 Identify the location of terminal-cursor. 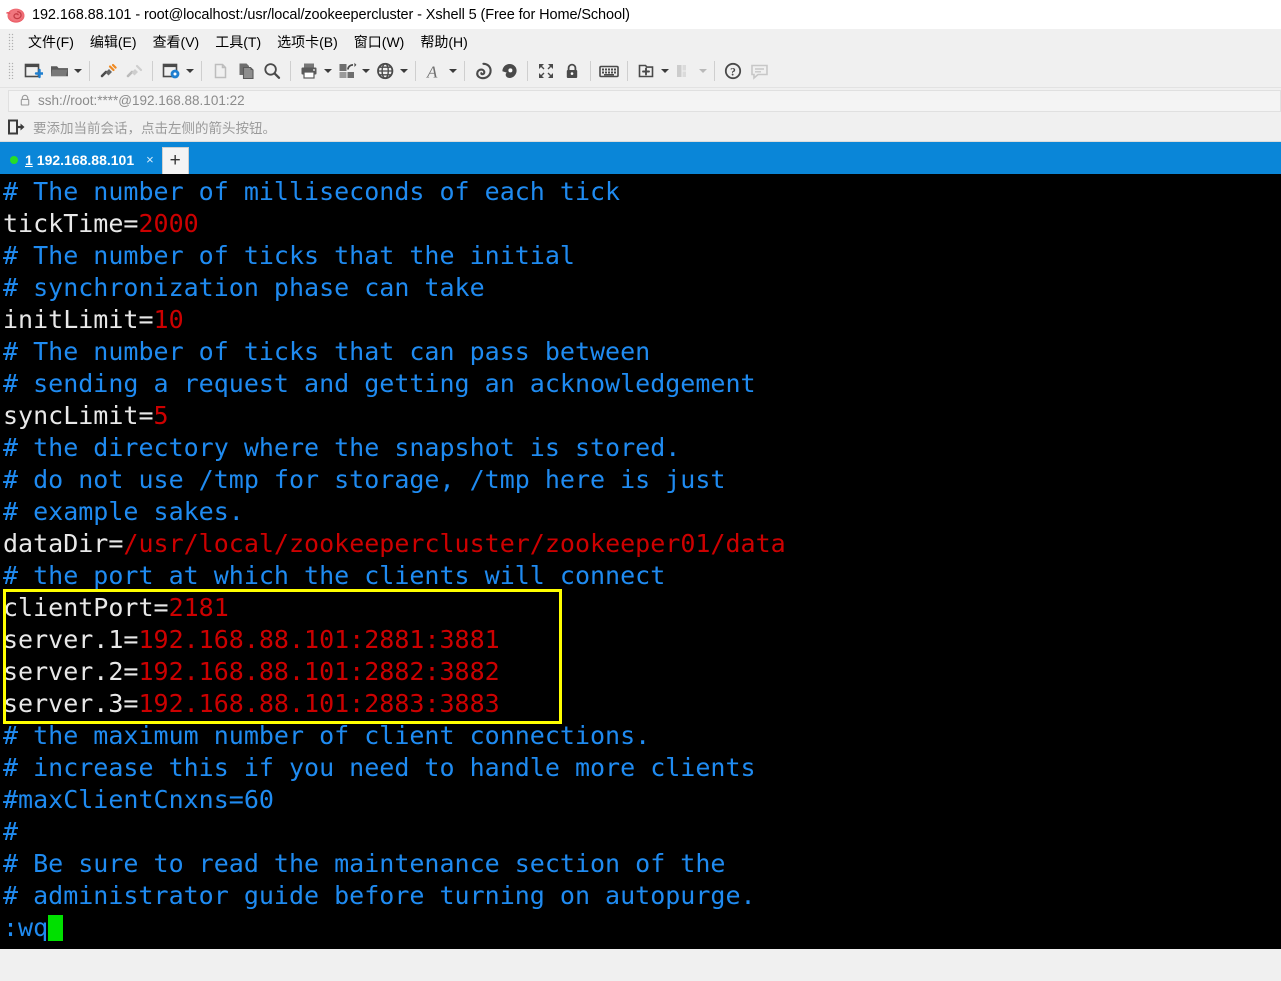
(56, 928).